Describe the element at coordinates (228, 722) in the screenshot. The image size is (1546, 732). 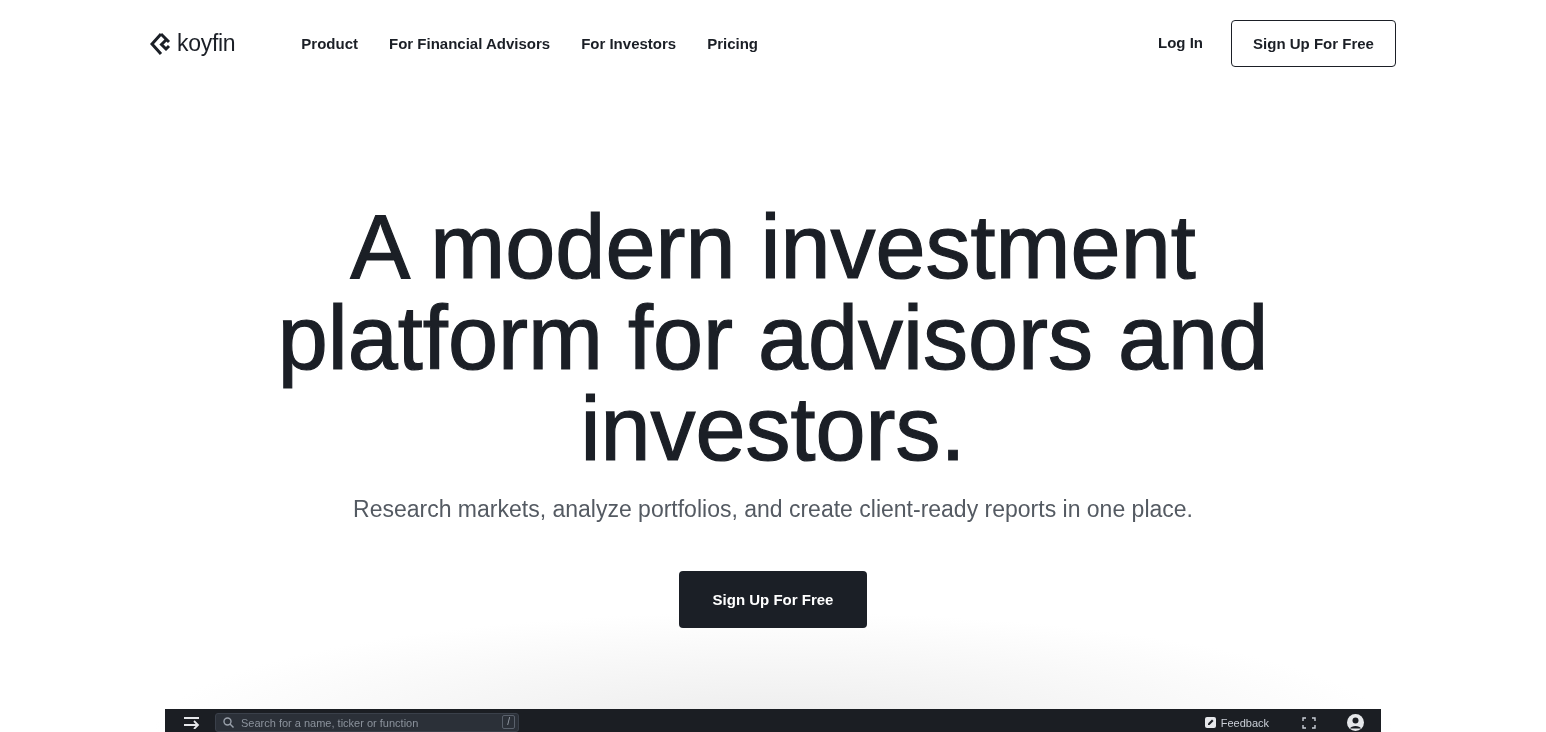
I see `search-icon` at that location.